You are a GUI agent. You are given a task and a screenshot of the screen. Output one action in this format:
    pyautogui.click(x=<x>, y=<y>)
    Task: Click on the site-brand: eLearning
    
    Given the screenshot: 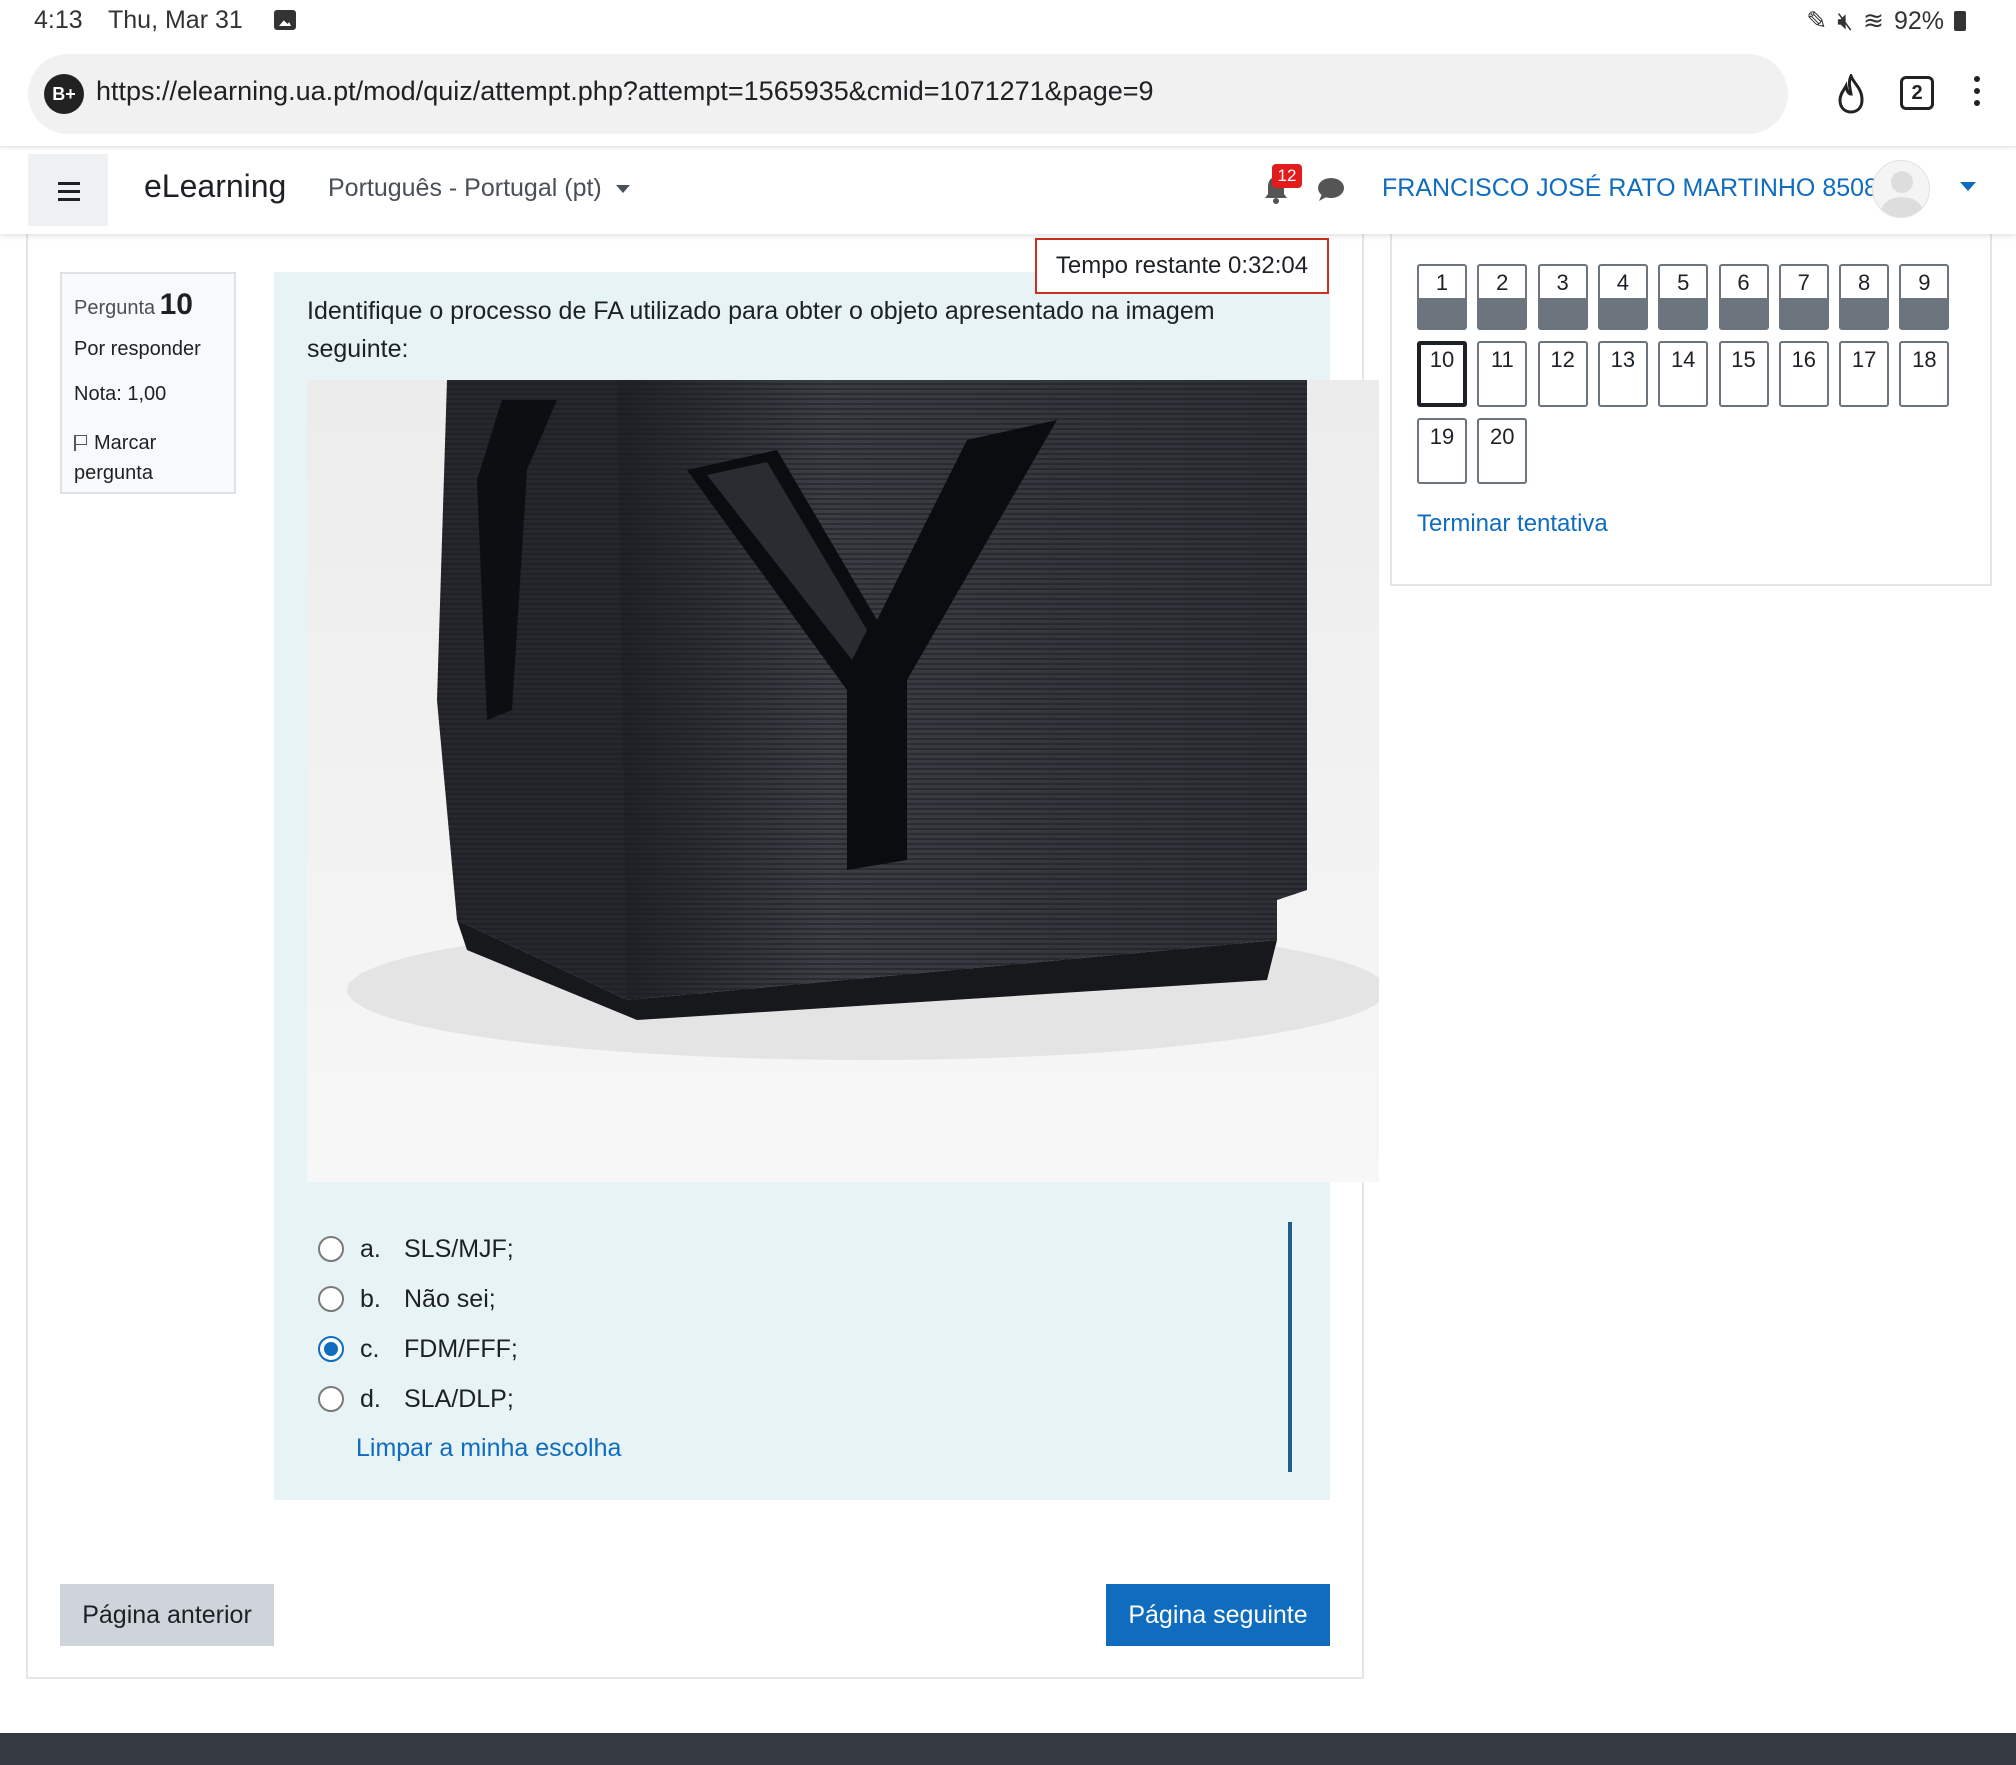 What is the action you would take?
    pyautogui.click(x=215, y=186)
    